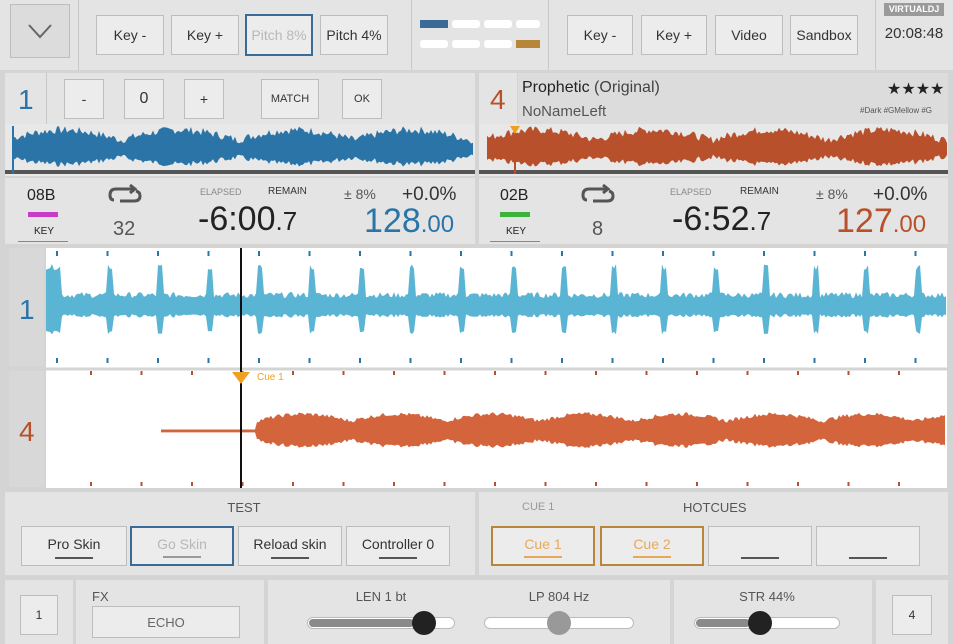  What do you see at coordinates (760, 546) in the screenshot?
I see `cue-3-button` at bounding box center [760, 546].